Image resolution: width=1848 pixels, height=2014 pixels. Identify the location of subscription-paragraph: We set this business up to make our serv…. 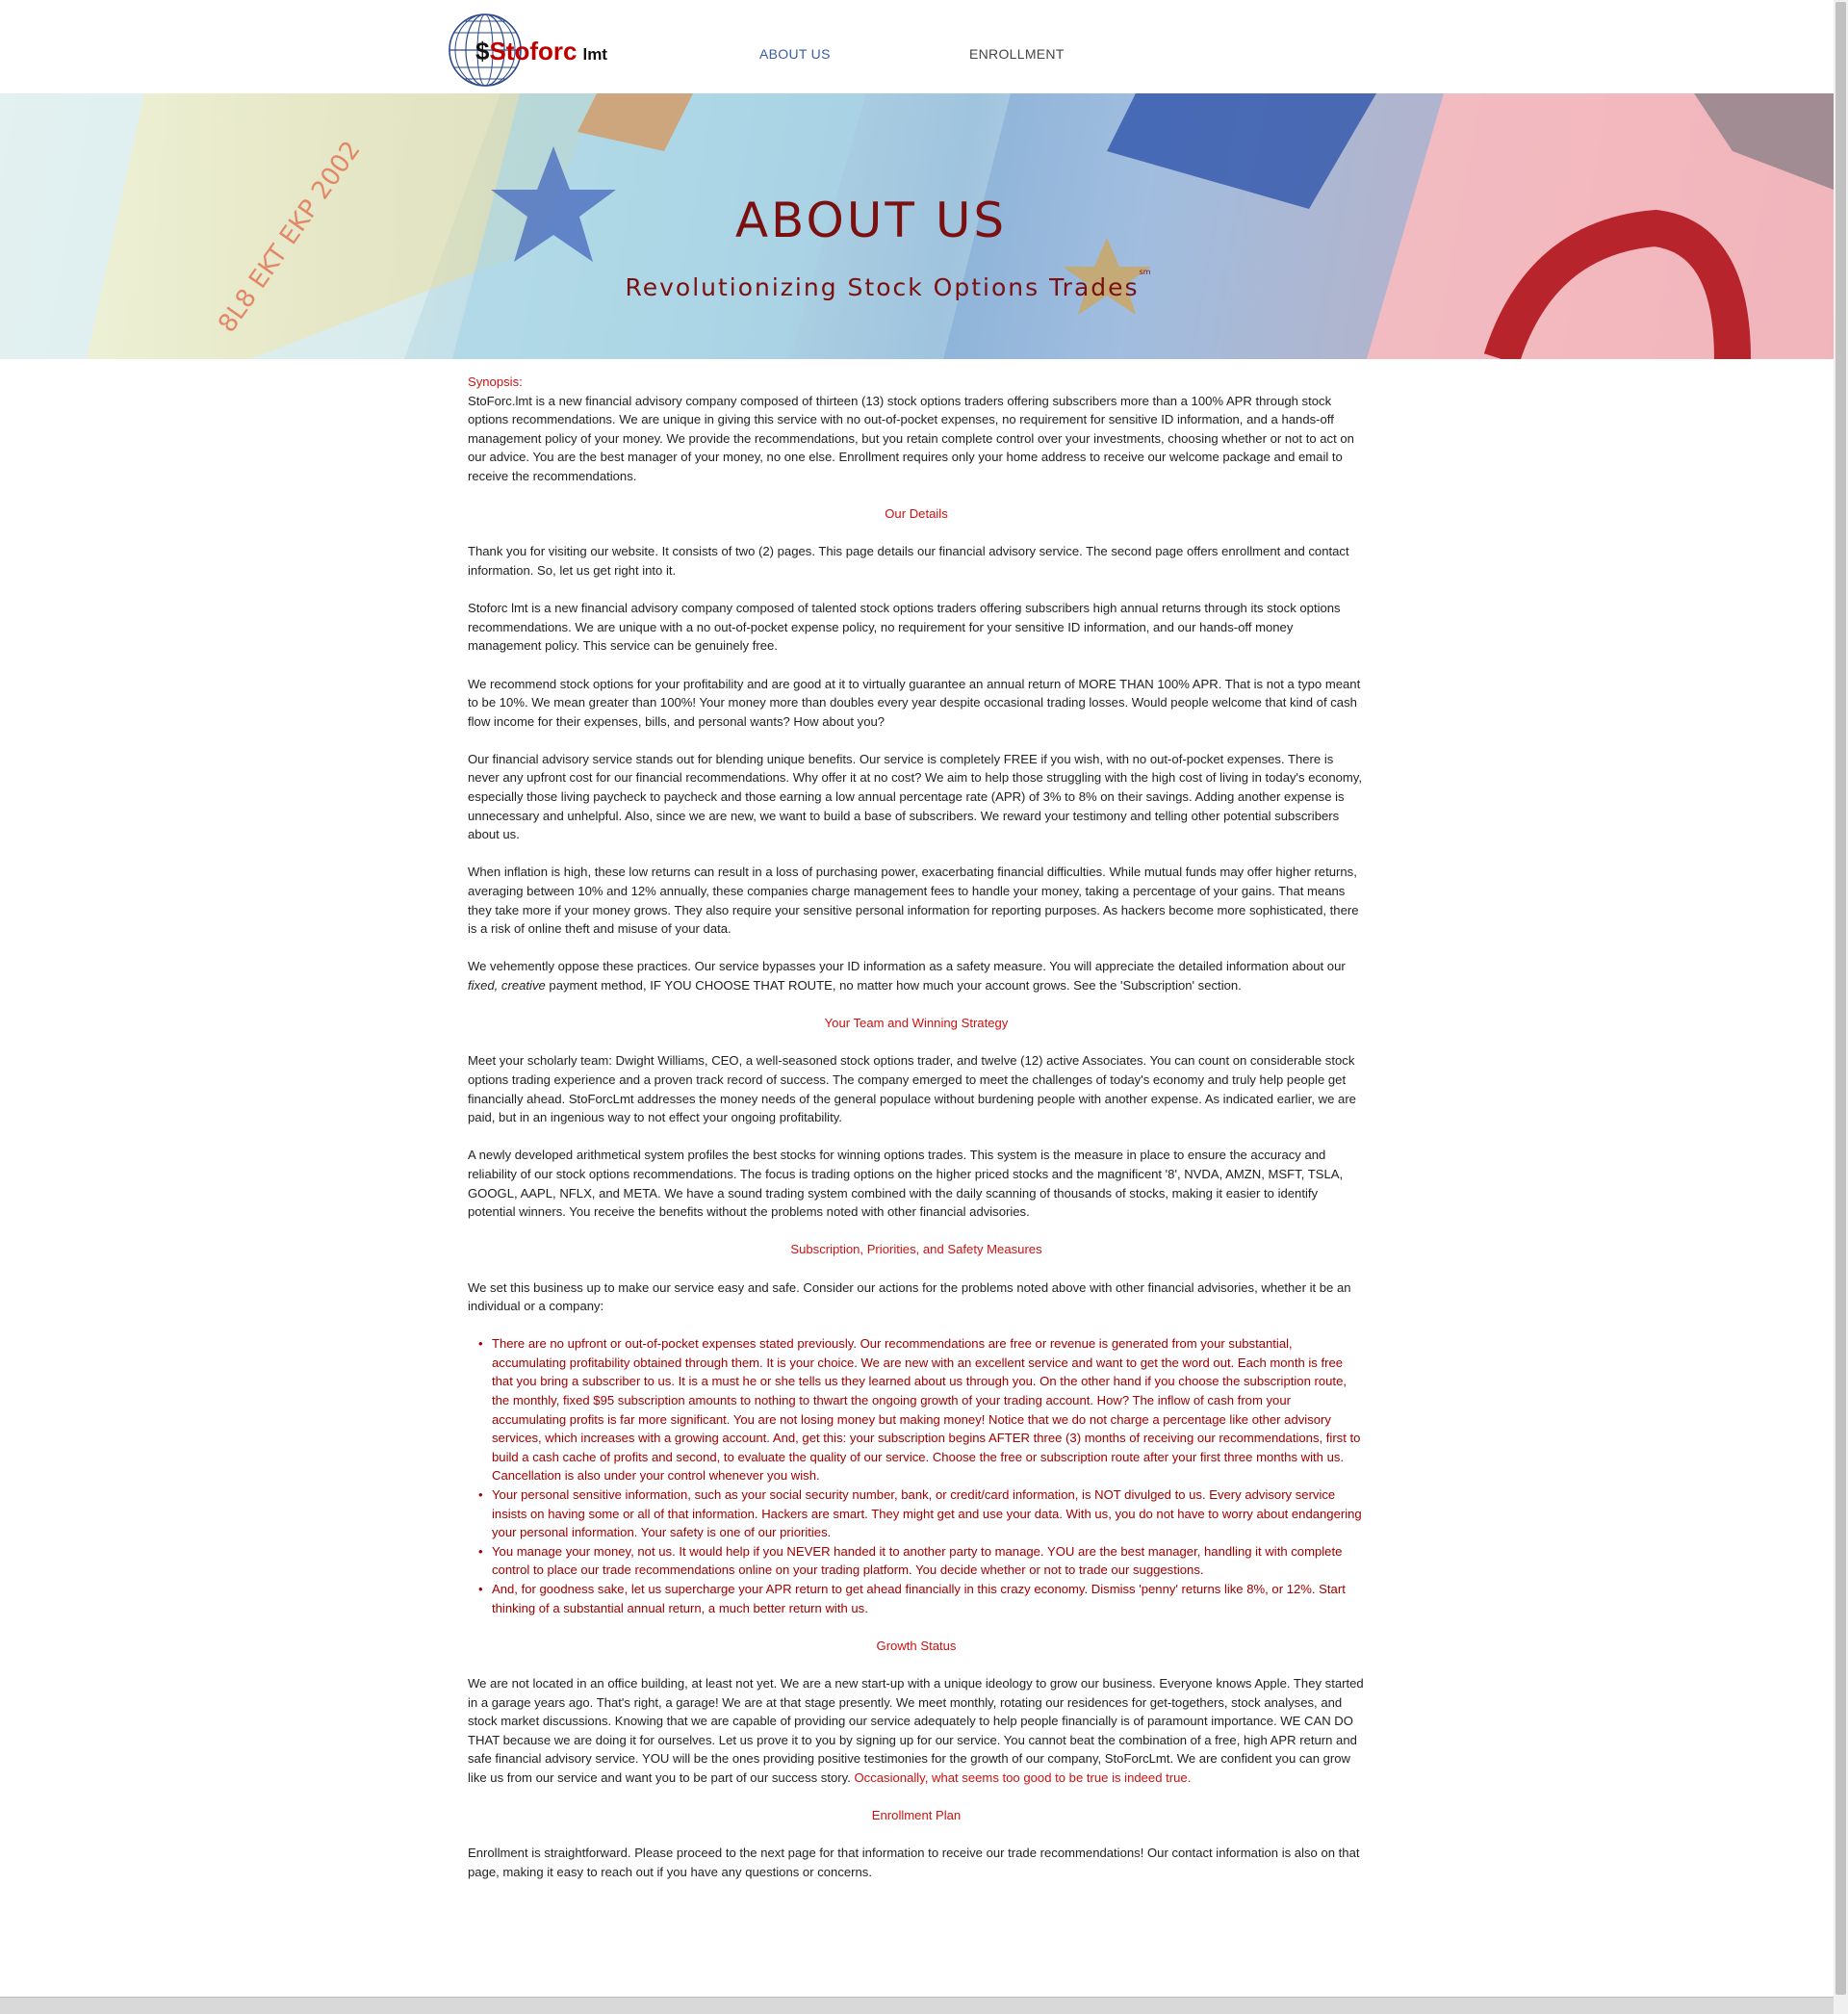
(909, 1296).